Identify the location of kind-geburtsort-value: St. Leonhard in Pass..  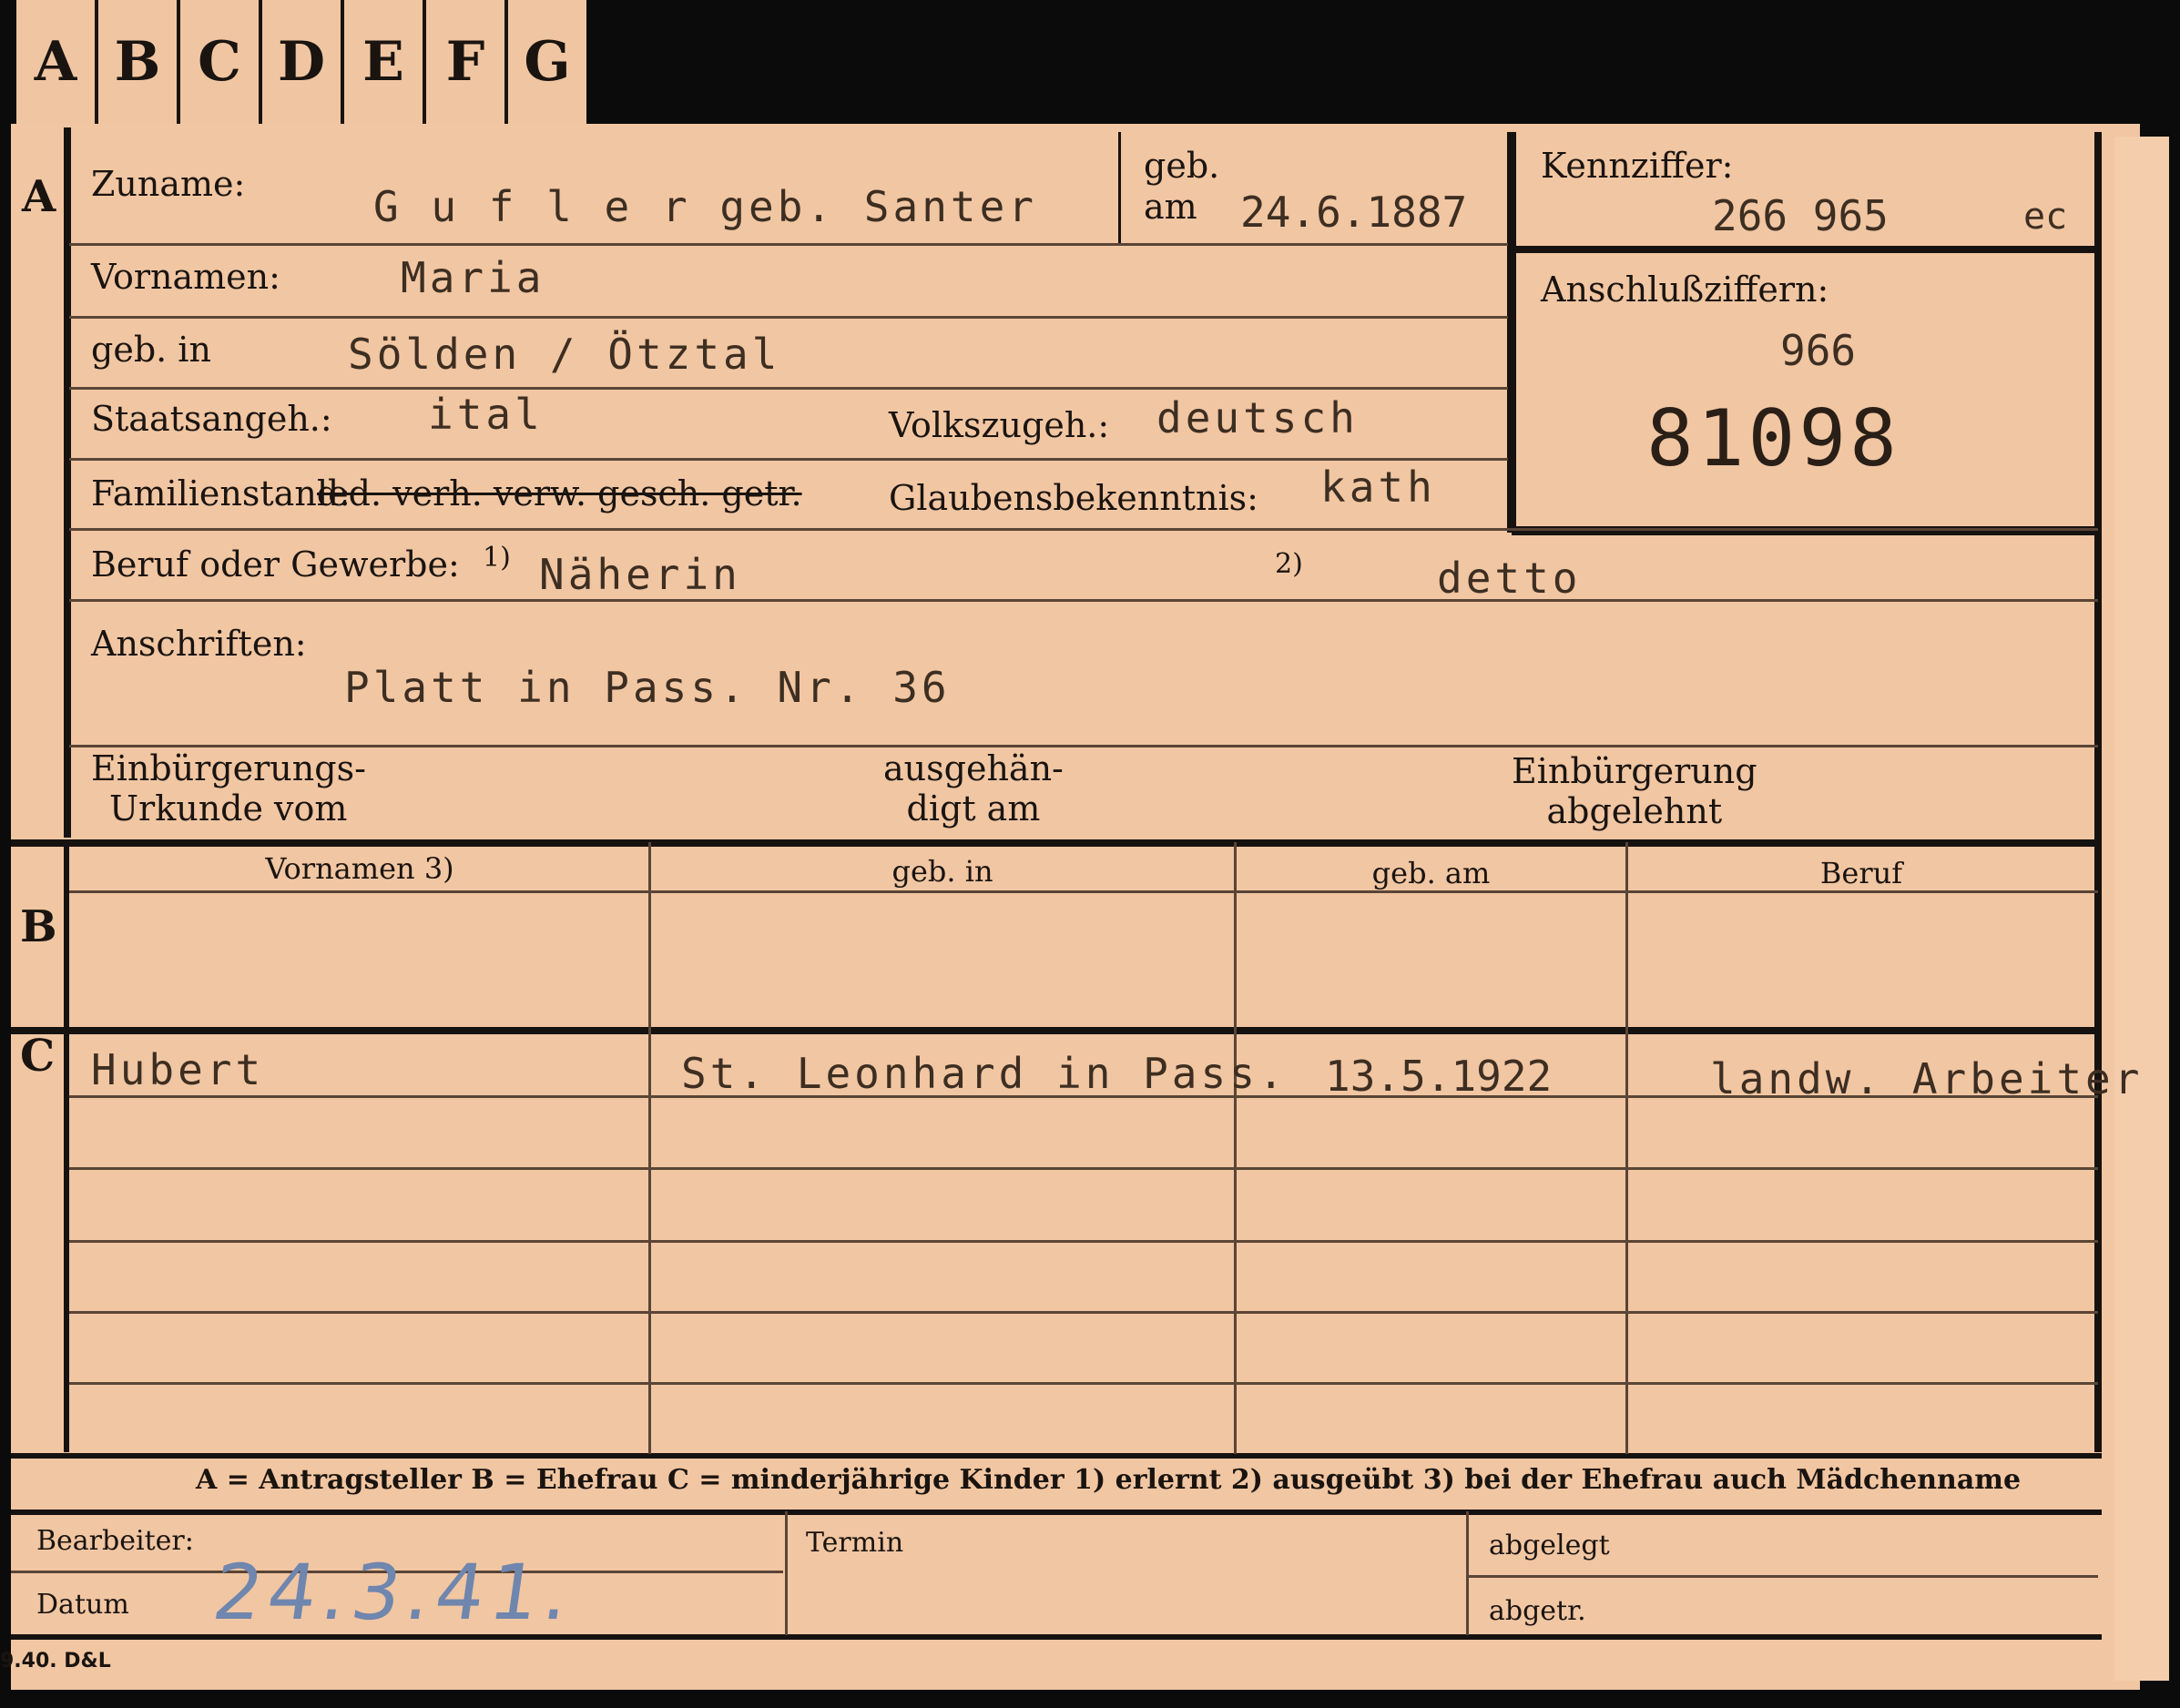
(984, 1073).